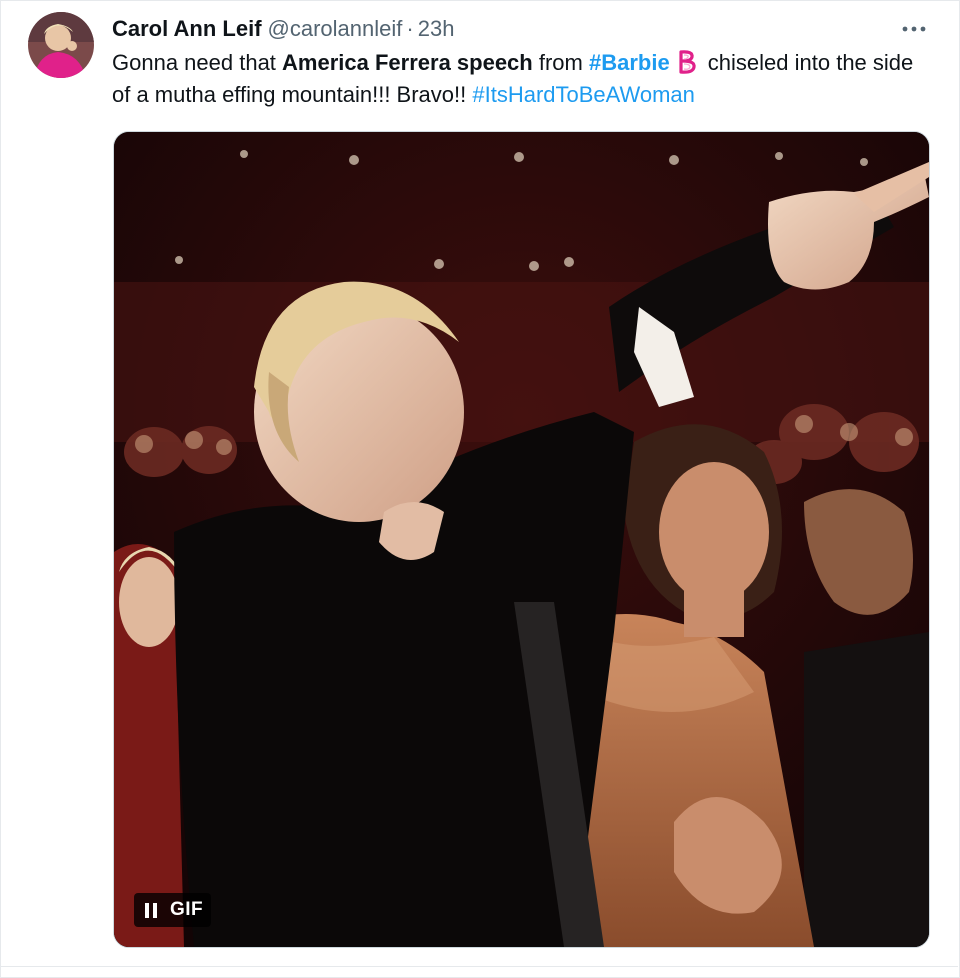  Describe the element at coordinates (479, 966) in the screenshot. I see `divider` at that location.